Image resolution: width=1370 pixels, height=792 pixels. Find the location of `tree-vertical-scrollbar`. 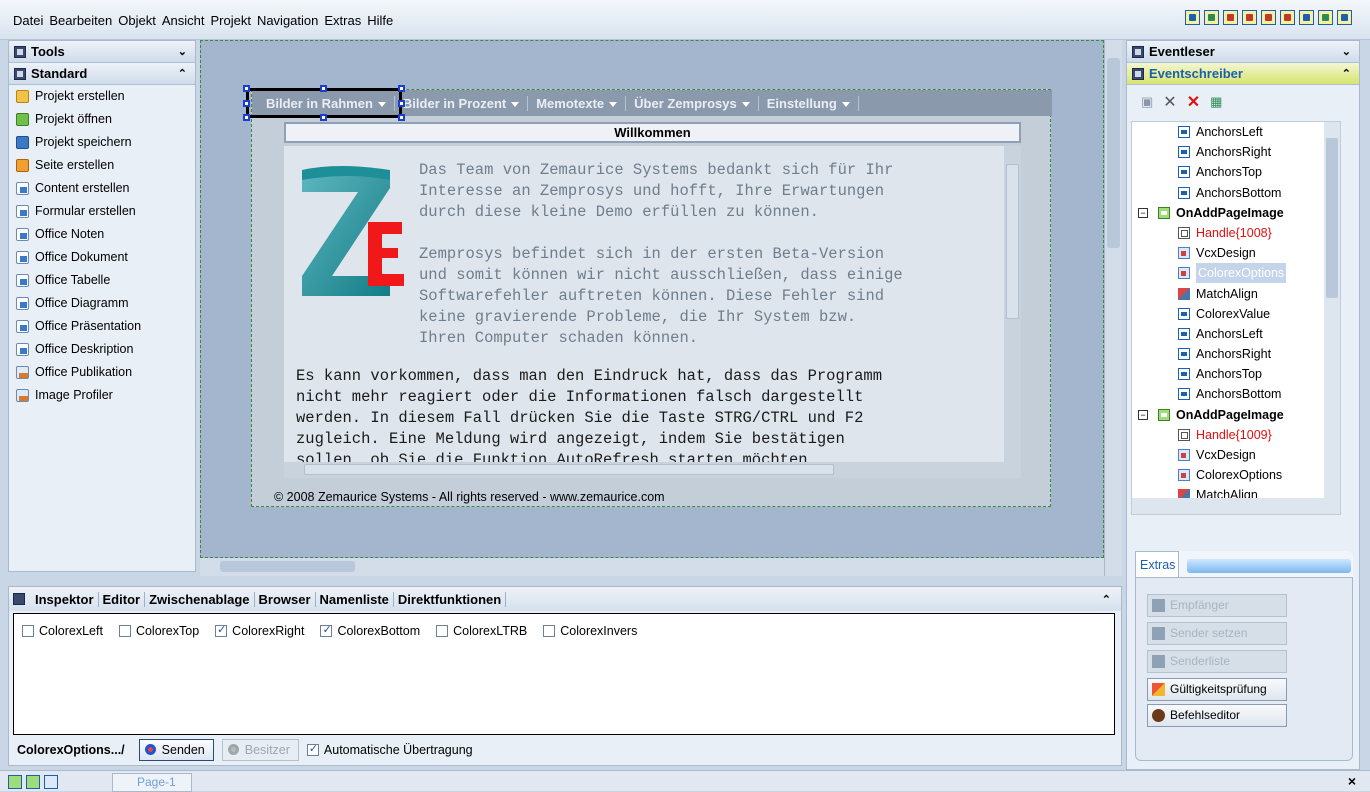

tree-vertical-scrollbar is located at coordinates (1332, 311).